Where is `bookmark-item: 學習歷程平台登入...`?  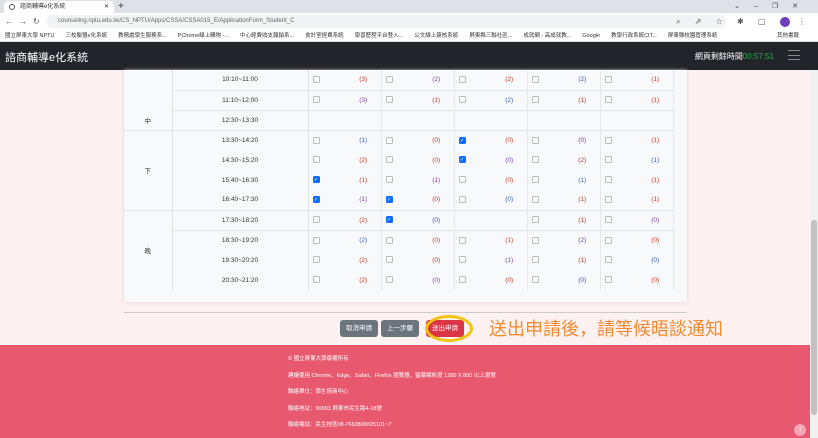
bookmark-item: 學習歷程平台登入... is located at coordinates (379, 36).